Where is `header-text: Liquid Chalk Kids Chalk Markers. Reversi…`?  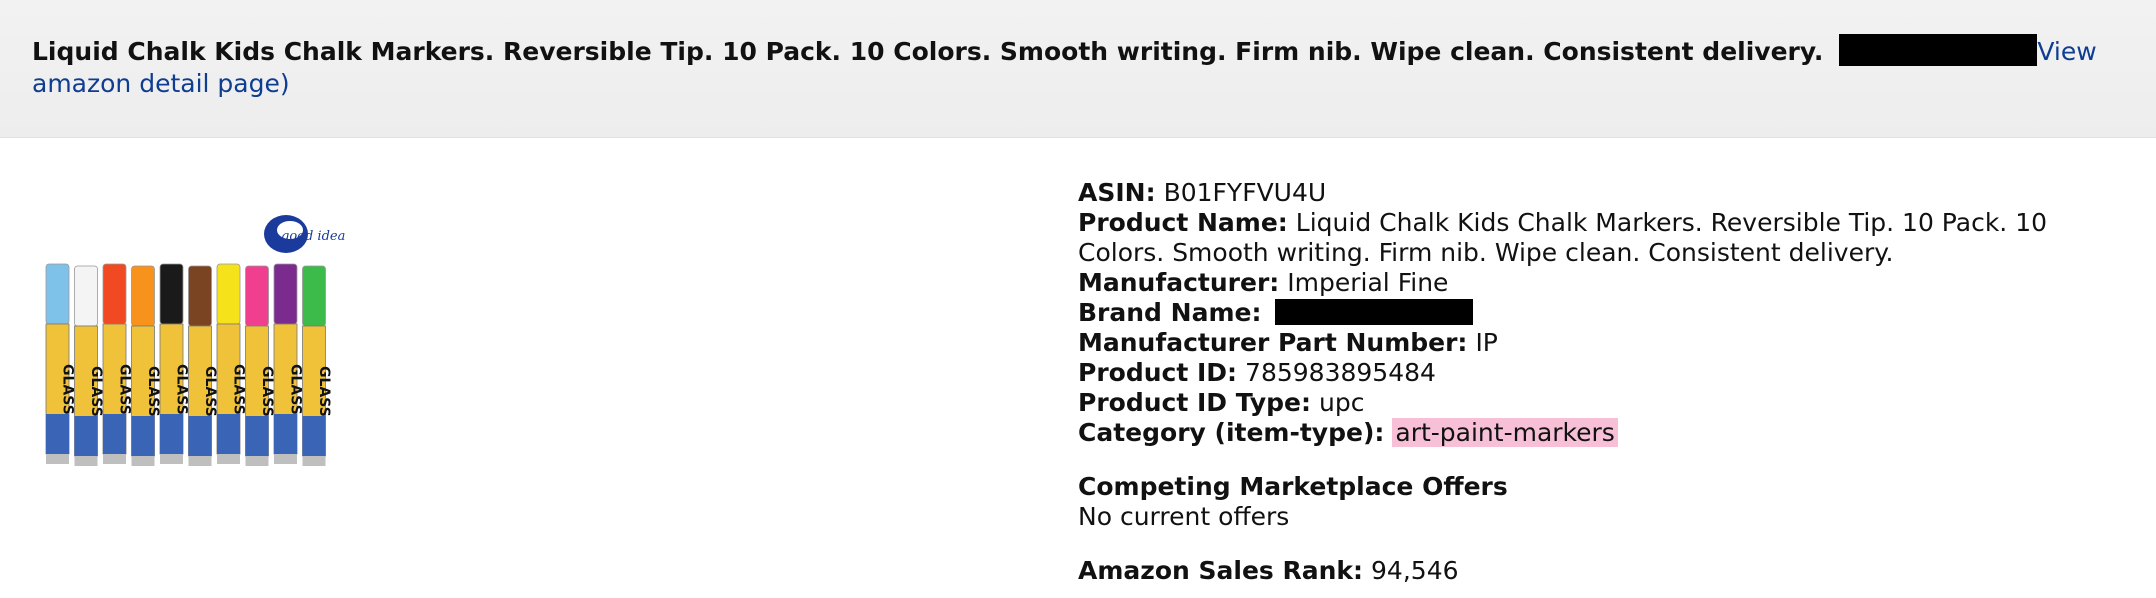 header-text: Liquid Chalk Kids Chalk Markers. Reversi… is located at coordinates (1077, 67).